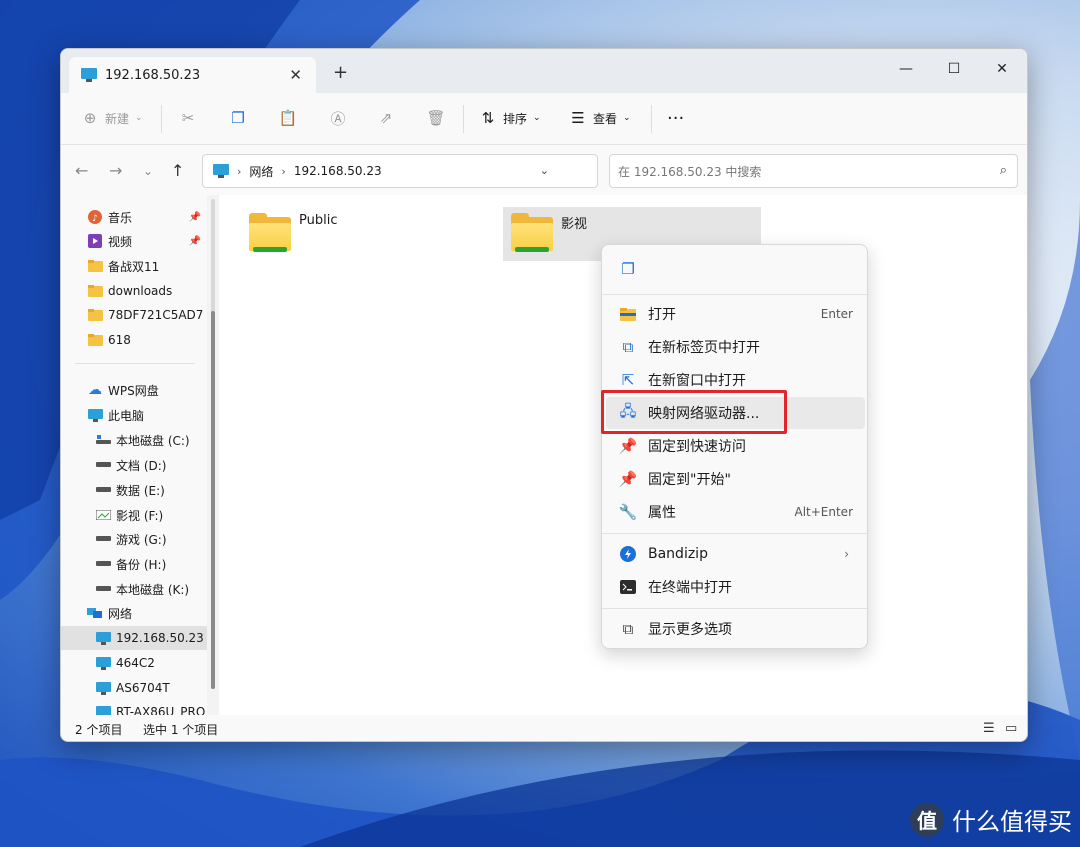  What do you see at coordinates (628, 512) in the screenshot?
I see `wrench-icon: 🔧` at bounding box center [628, 512].